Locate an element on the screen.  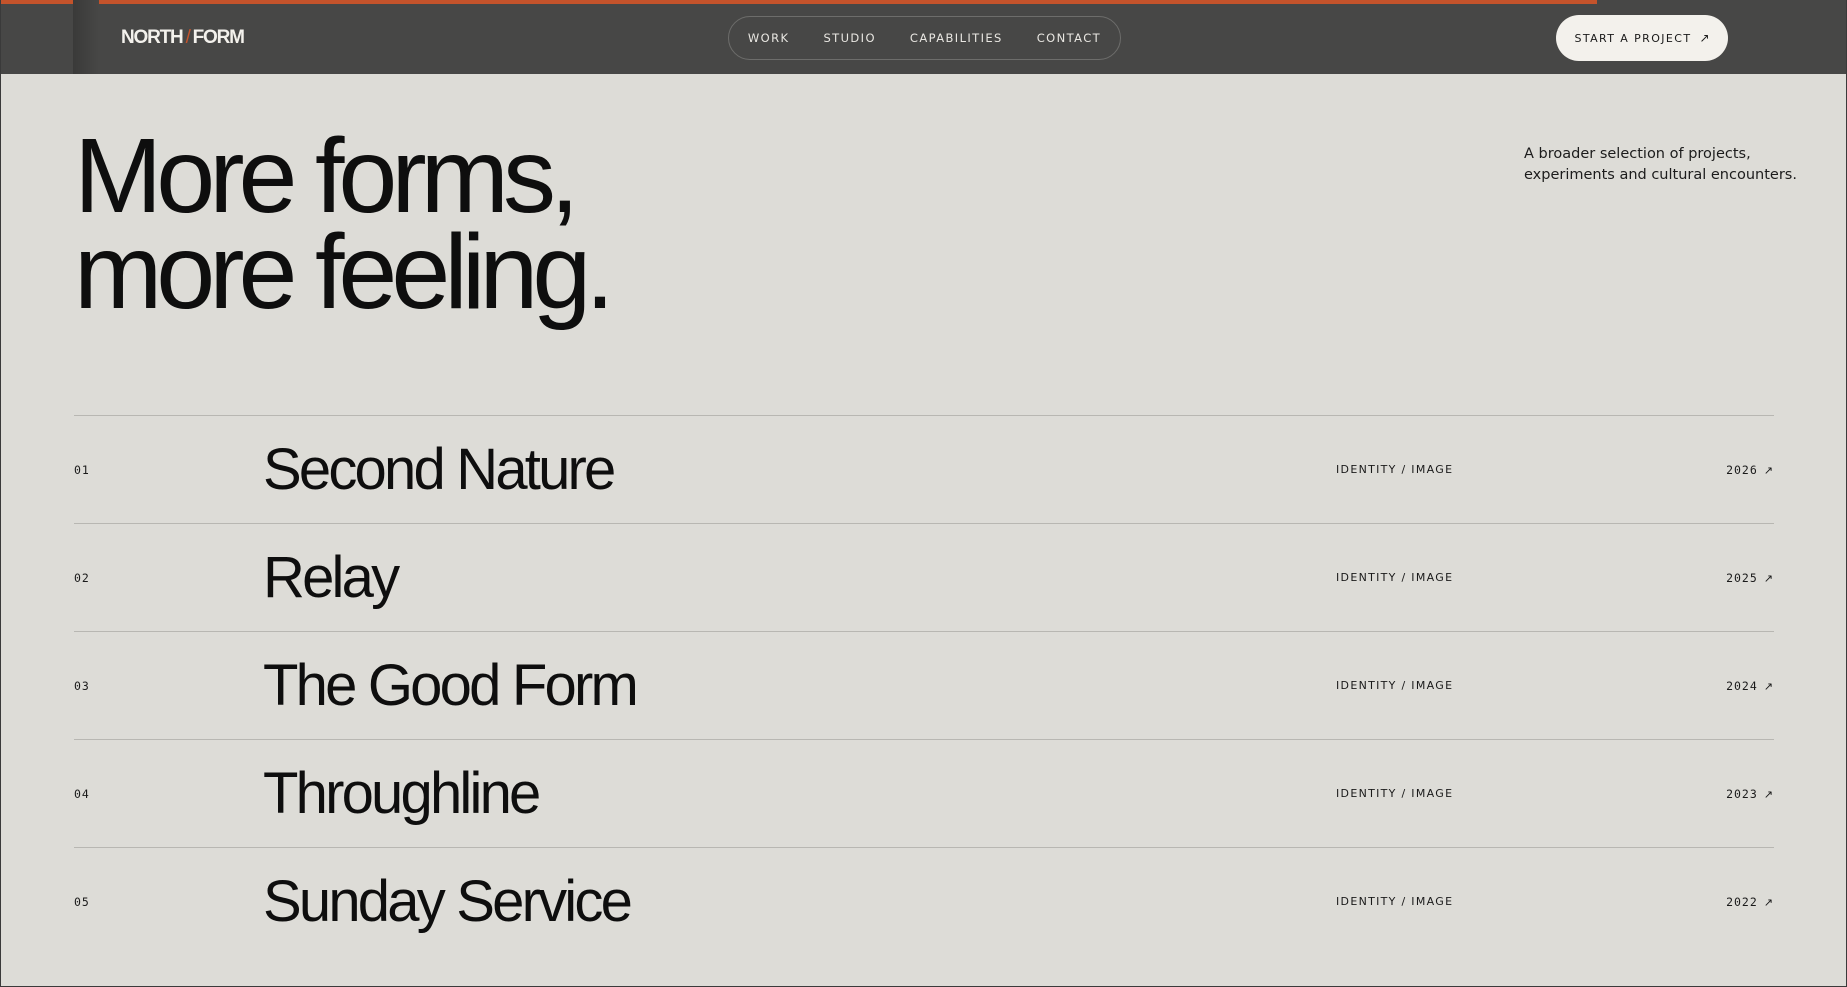
project-year: 2025 ↗ is located at coordinates (1750, 578).